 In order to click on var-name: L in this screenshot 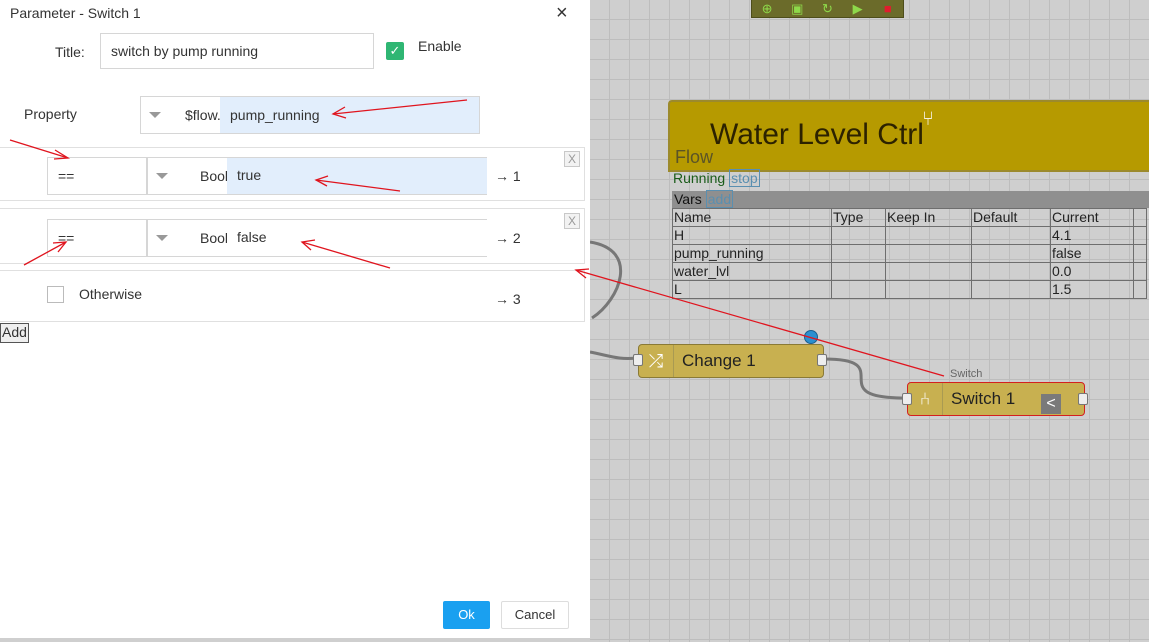, I will do `click(752, 289)`.